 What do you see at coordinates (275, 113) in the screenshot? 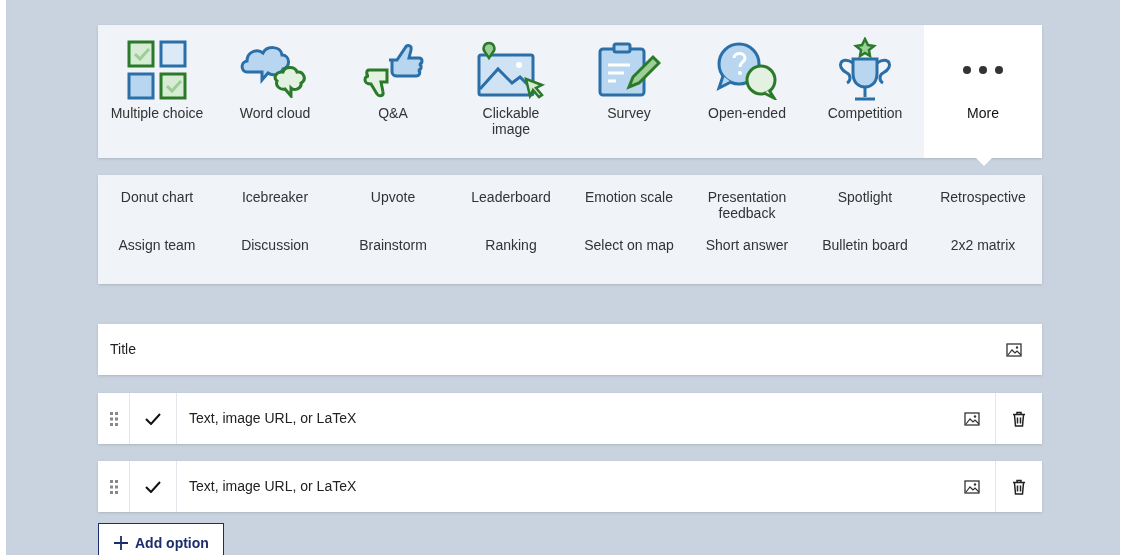
I see `question-type-tab: Word cloud` at bounding box center [275, 113].